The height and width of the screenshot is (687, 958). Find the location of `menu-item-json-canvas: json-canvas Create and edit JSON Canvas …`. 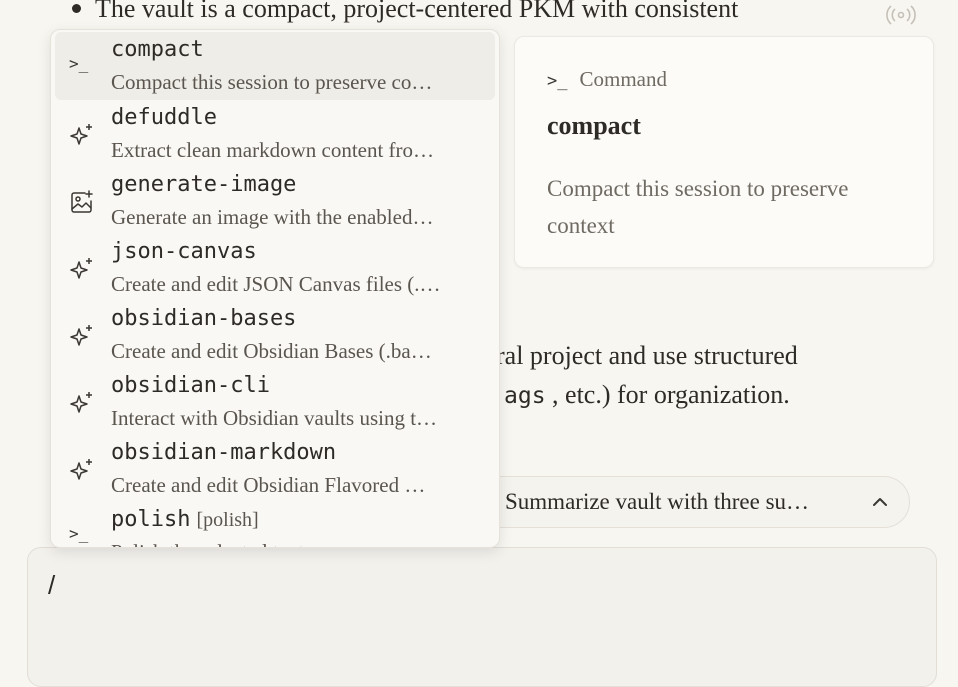

menu-item-json-canvas: json-canvas Create and edit JSON Canvas … is located at coordinates (275, 268).